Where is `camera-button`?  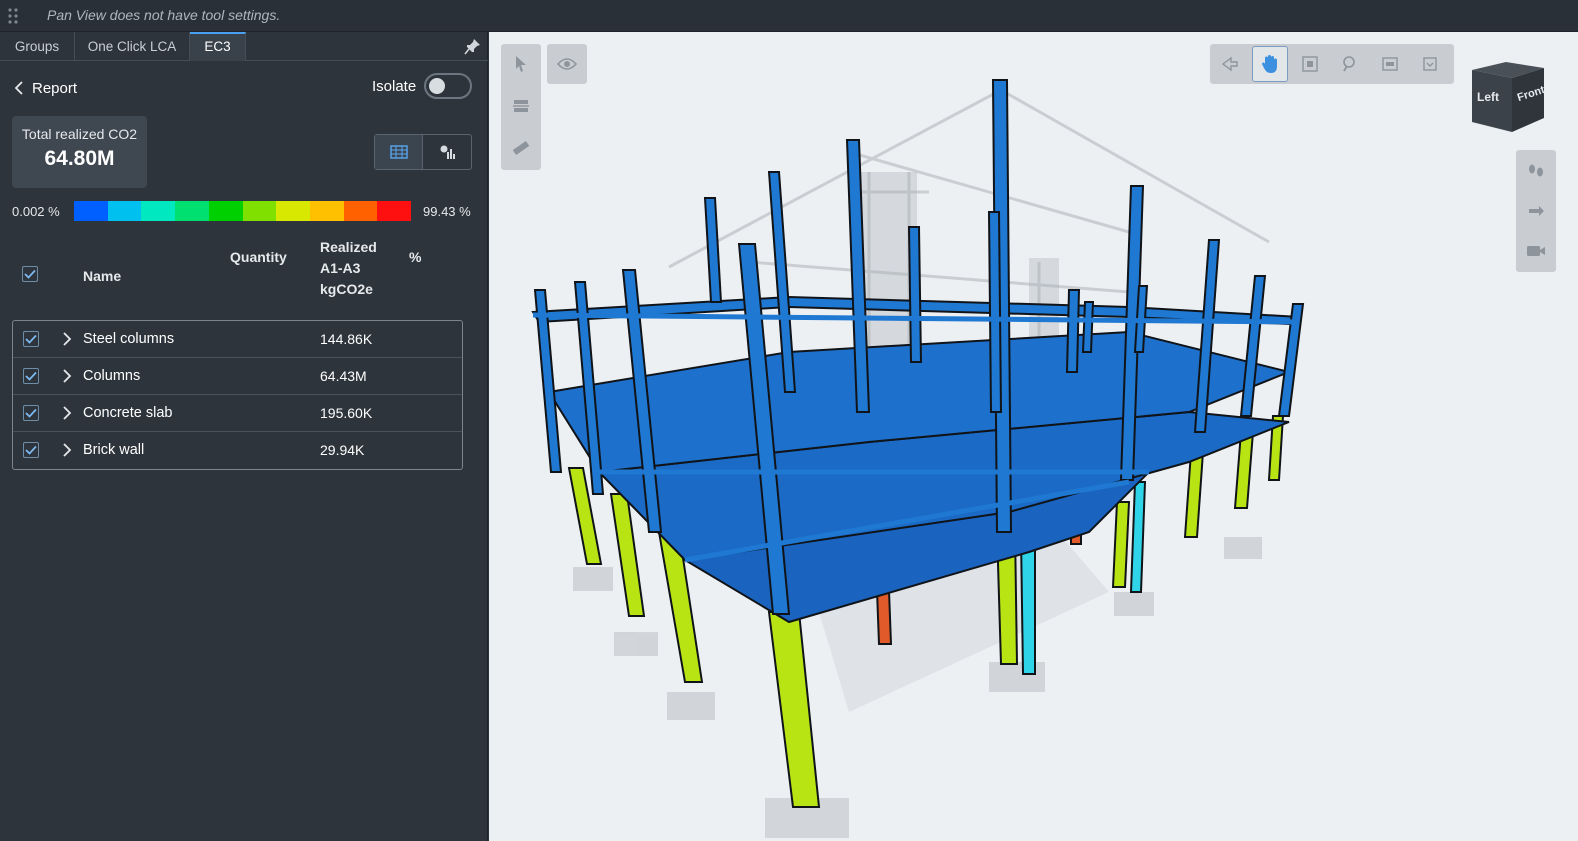 camera-button is located at coordinates (1536, 251).